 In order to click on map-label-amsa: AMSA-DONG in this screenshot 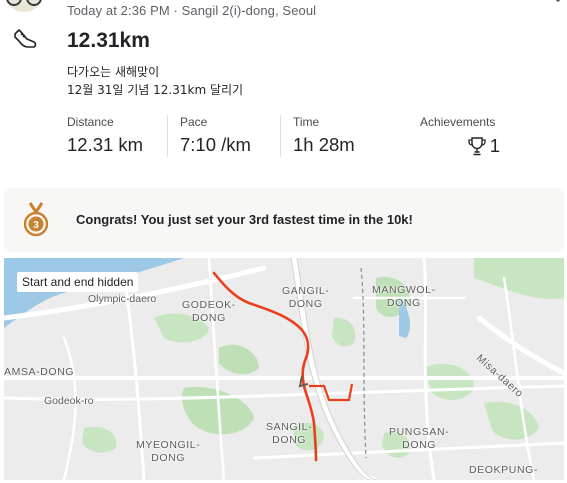, I will do `click(39, 372)`.